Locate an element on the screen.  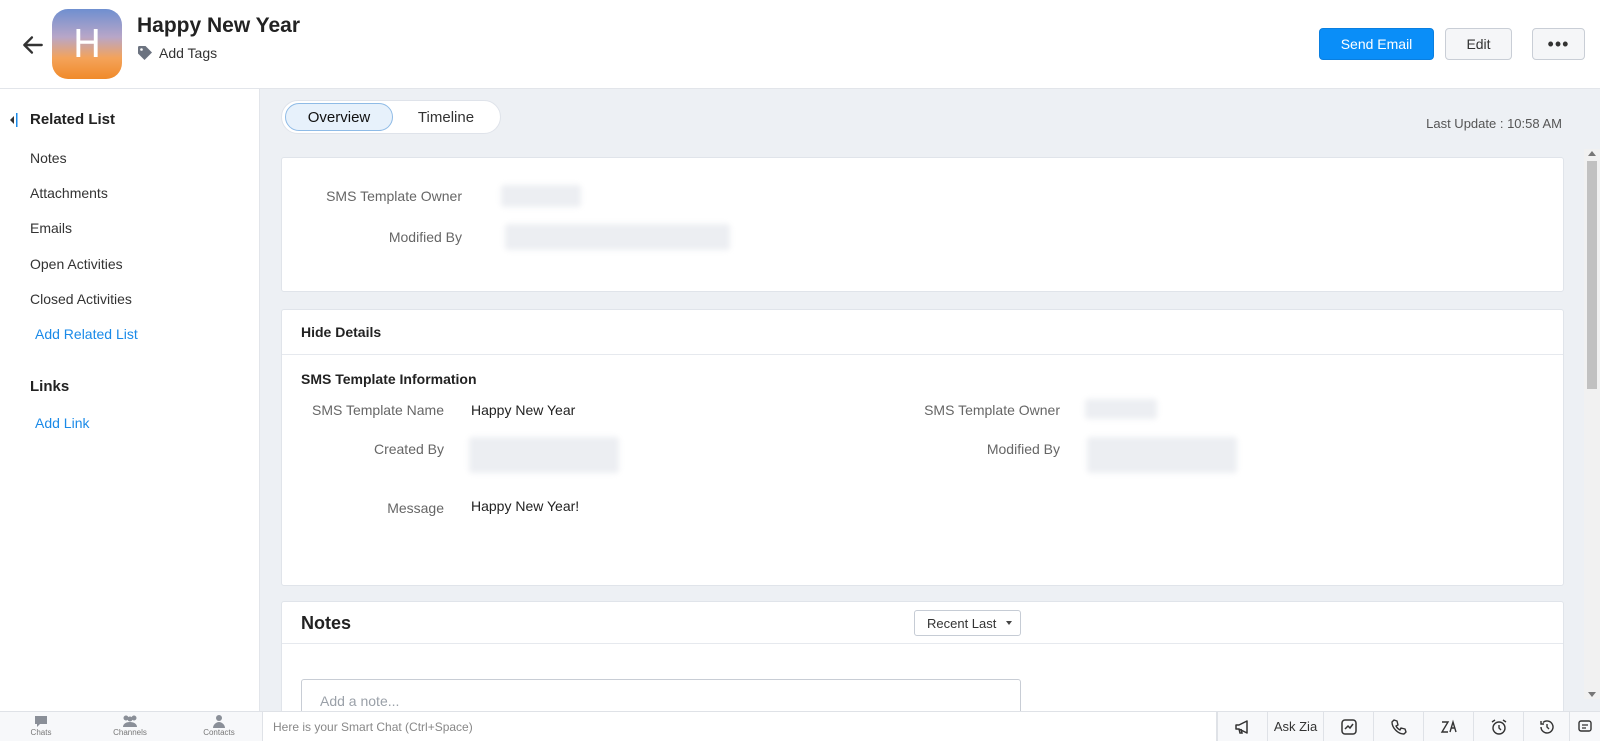
summary-owner-value-redacted is located at coordinates (541, 196).